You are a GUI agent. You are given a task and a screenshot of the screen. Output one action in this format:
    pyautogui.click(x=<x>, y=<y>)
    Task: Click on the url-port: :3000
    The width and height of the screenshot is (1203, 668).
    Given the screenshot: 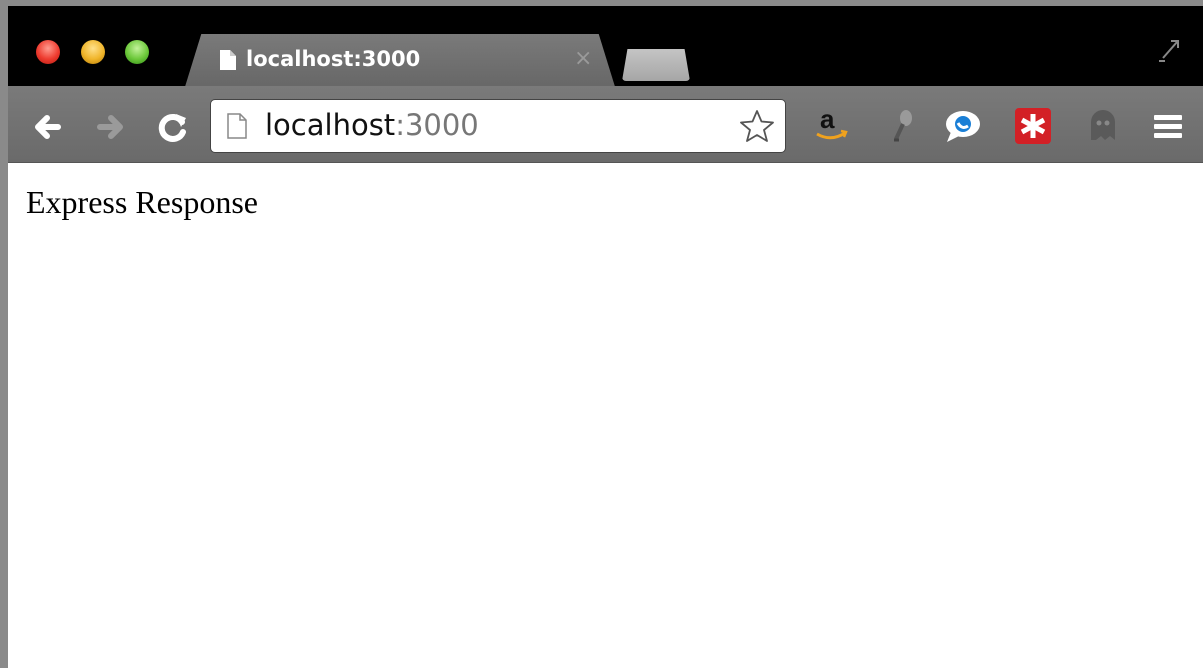 What is the action you would take?
    pyautogui.click(x=437, y=125)
    